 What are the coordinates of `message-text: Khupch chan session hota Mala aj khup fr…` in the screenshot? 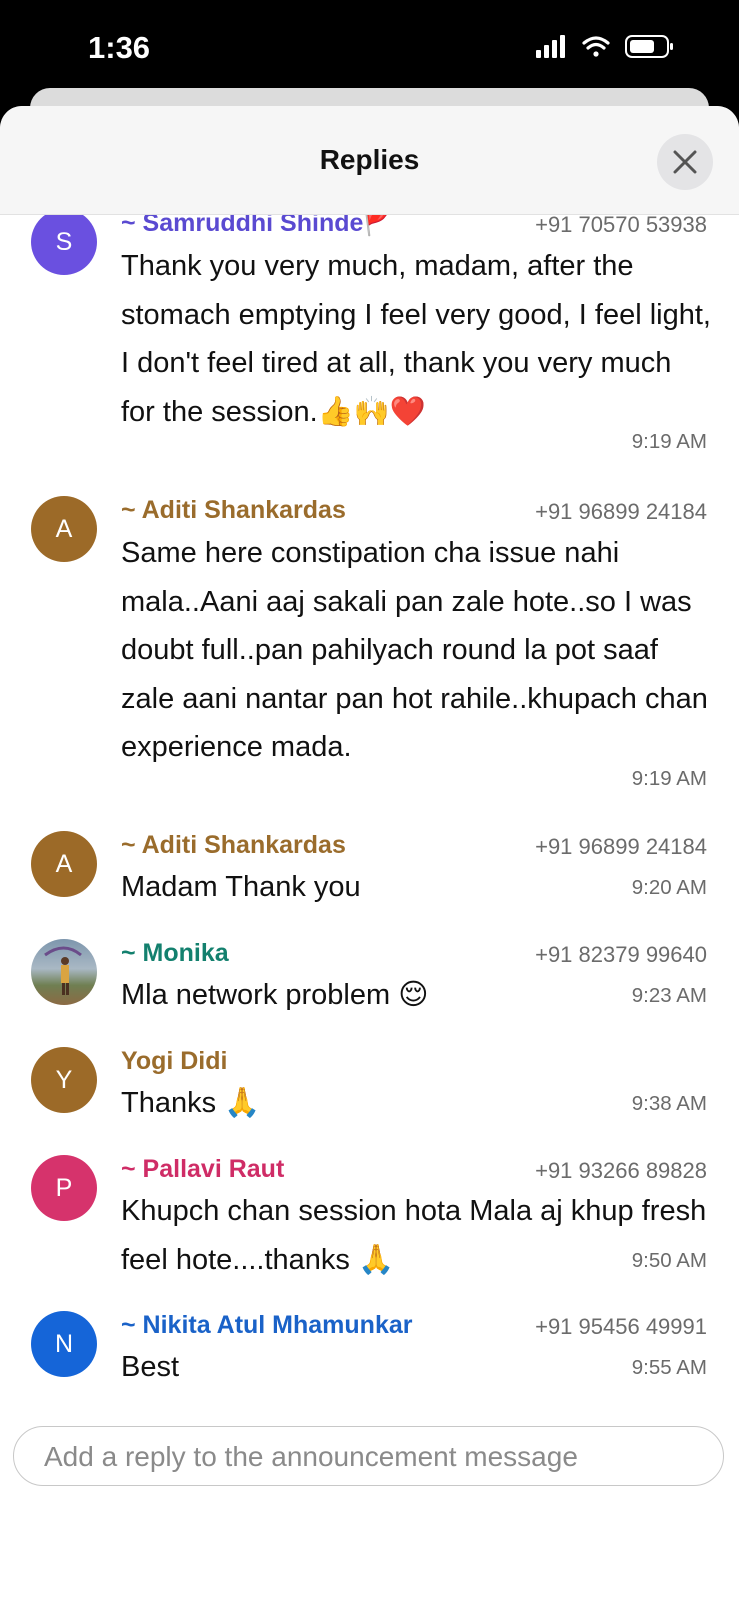 It's located at (414, 1235).